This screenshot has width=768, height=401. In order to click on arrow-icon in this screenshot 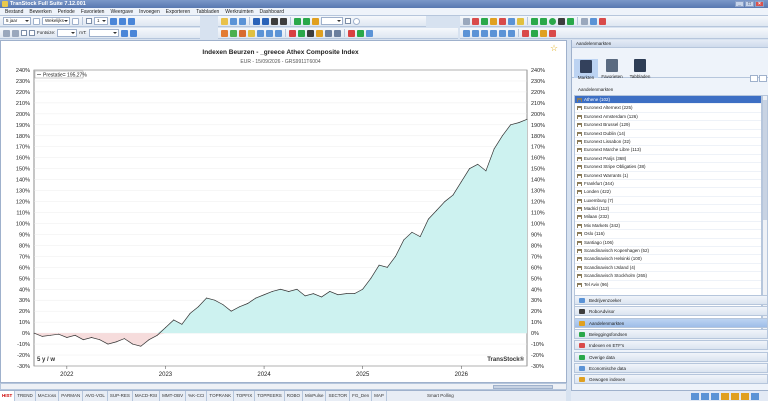, I will do `click(561, 21)`.